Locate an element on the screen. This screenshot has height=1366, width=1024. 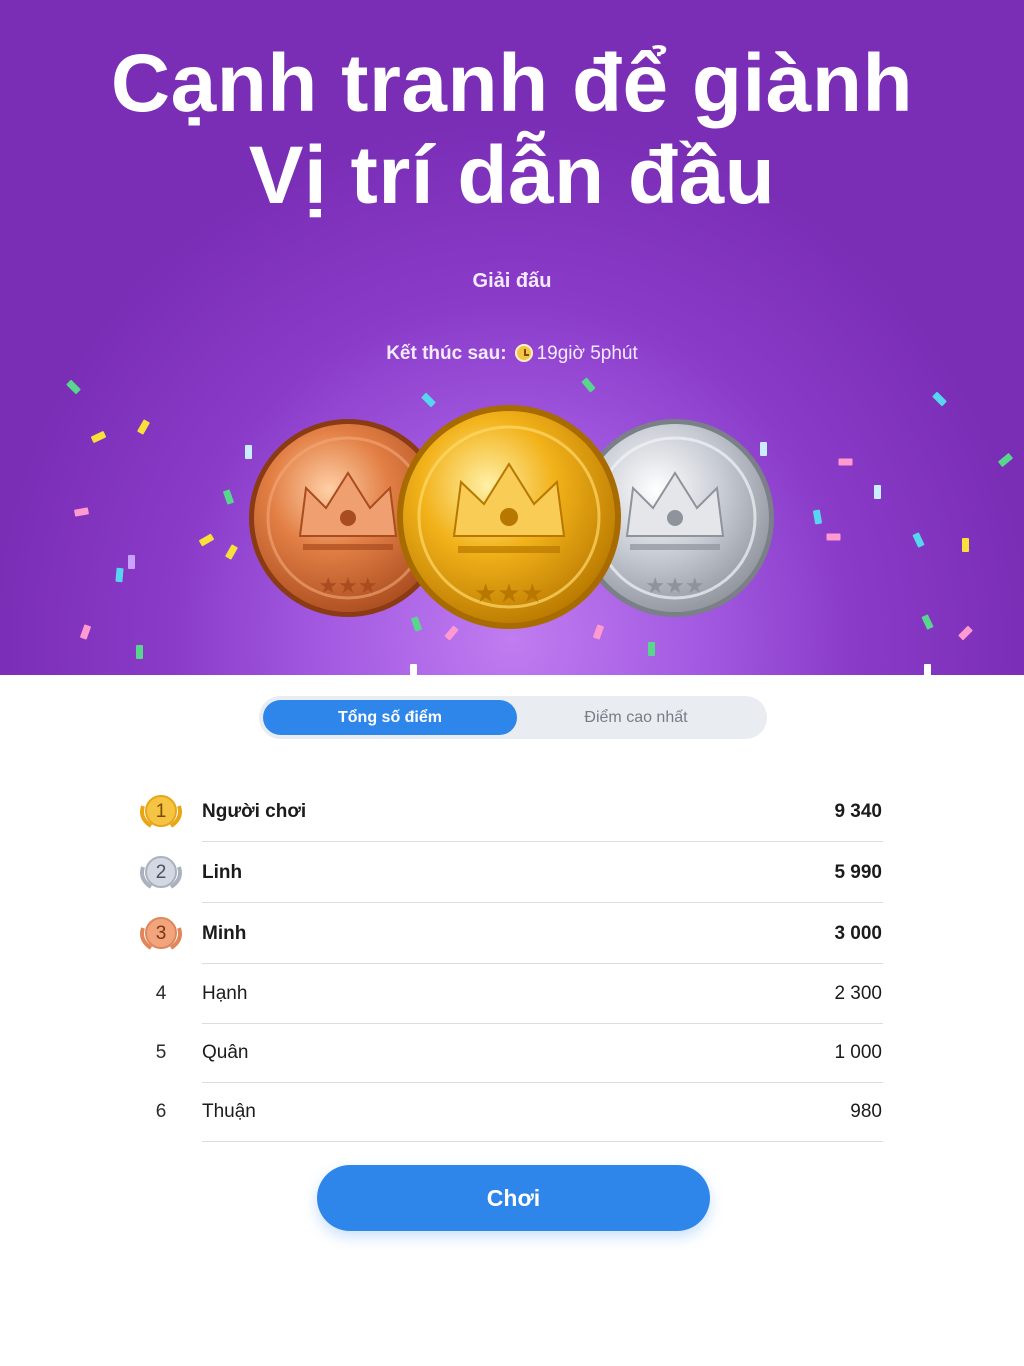
ends-label: Kết thúc sau: is located at coordinates (446, 353).